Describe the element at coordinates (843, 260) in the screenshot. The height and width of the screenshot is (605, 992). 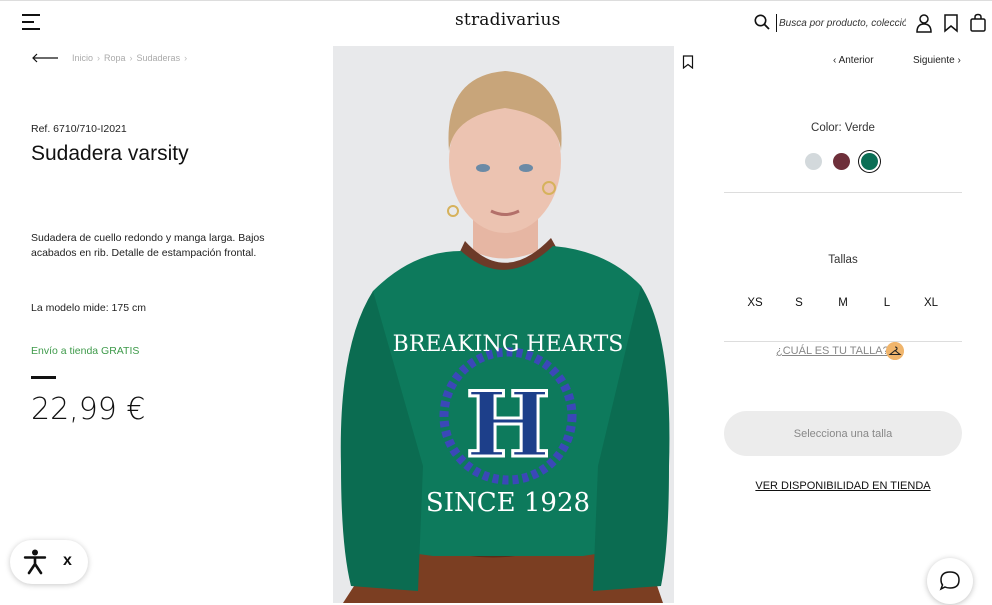
I see `sizes-label: Tallas` at that location.